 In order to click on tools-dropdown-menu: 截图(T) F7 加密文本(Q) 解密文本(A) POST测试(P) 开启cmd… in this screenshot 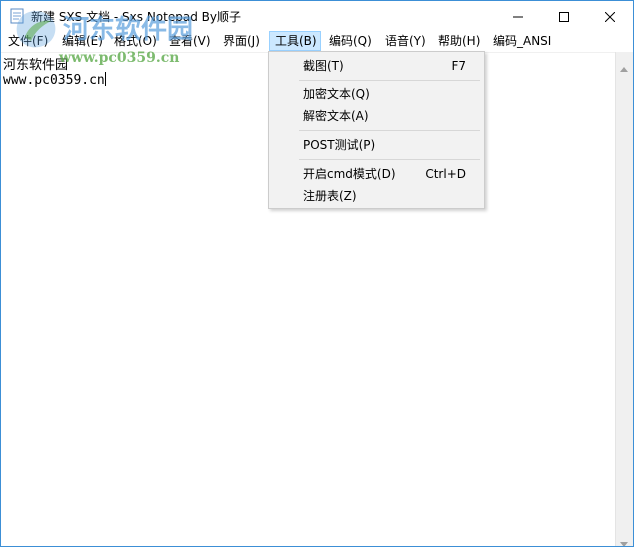, I will do `click(376, 130)`.